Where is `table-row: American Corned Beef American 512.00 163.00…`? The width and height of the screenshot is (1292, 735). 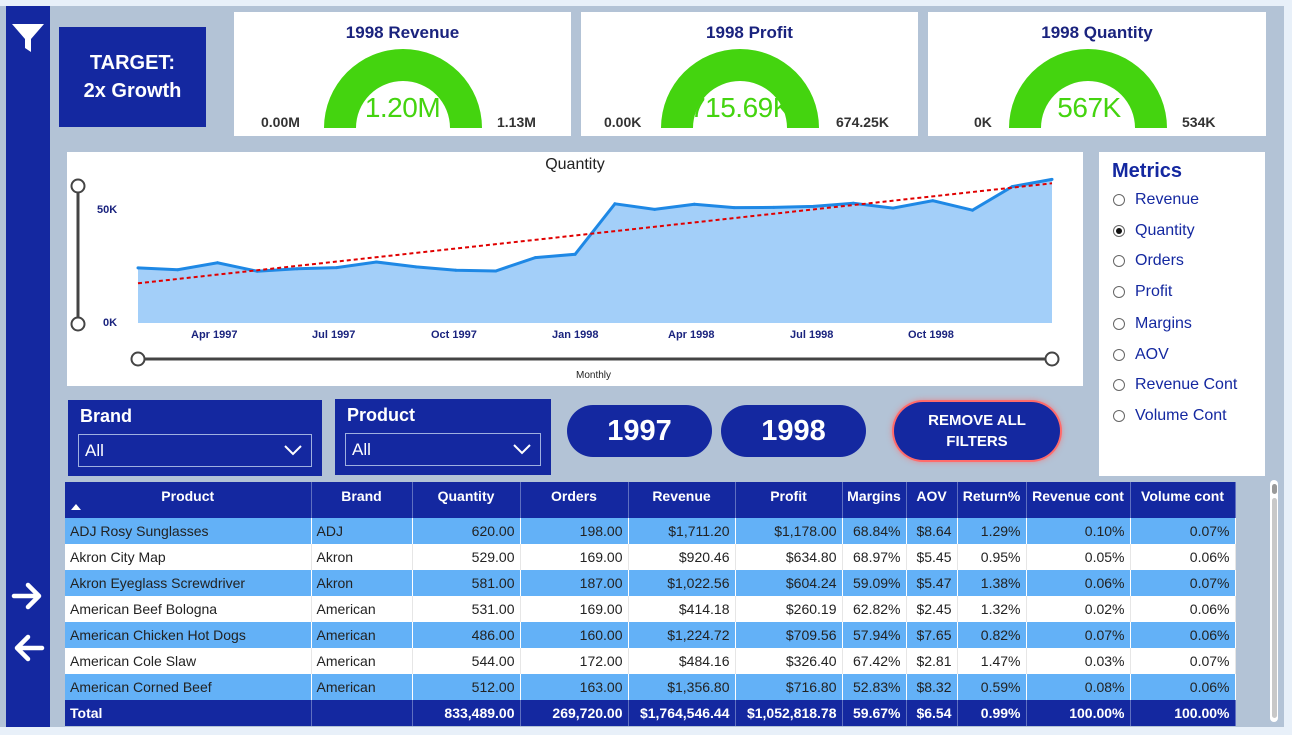 table-row: American Corned Beef American 512.00 163.00… is located at coordinates (650, 687).